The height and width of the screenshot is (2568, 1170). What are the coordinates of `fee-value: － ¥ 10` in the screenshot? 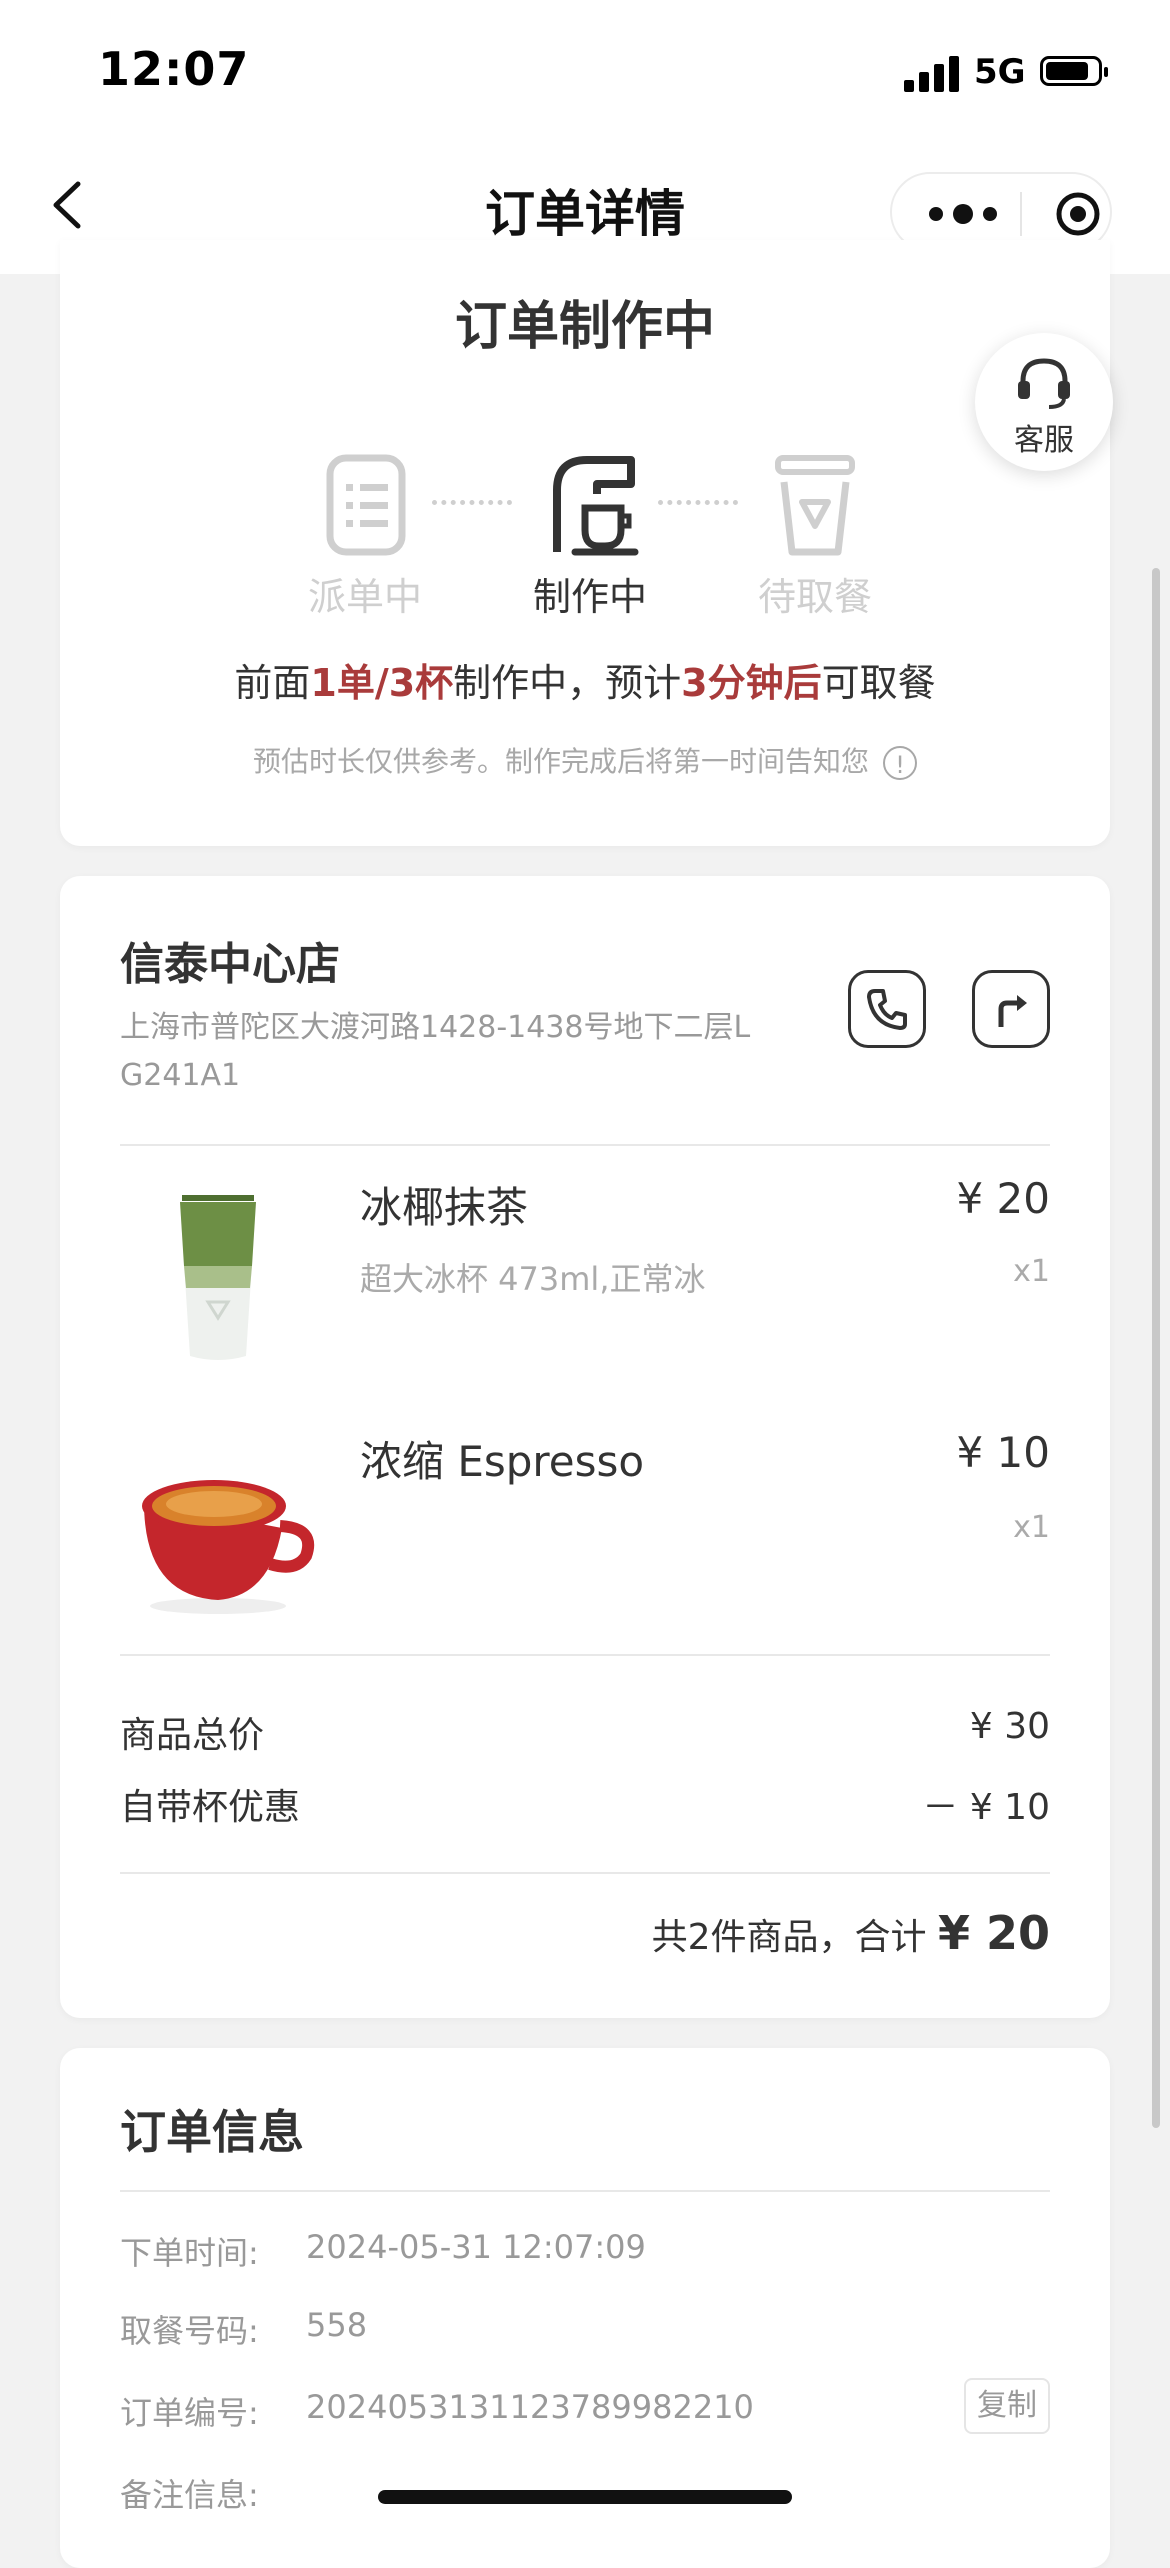 It's located at (986, 1807).